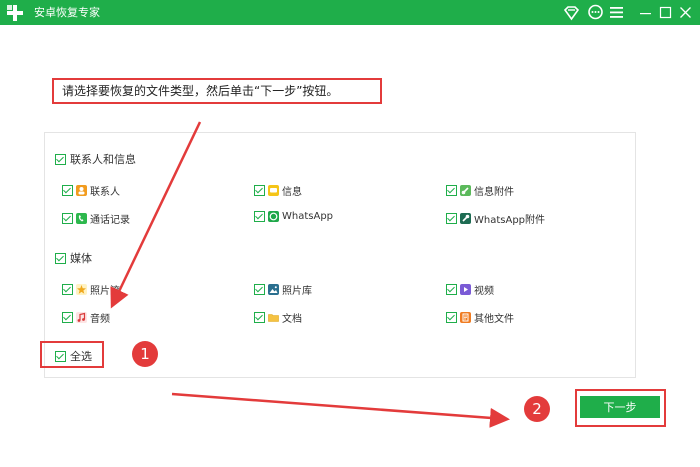  I want to click on next-button: 下一步, so click(620, 407).